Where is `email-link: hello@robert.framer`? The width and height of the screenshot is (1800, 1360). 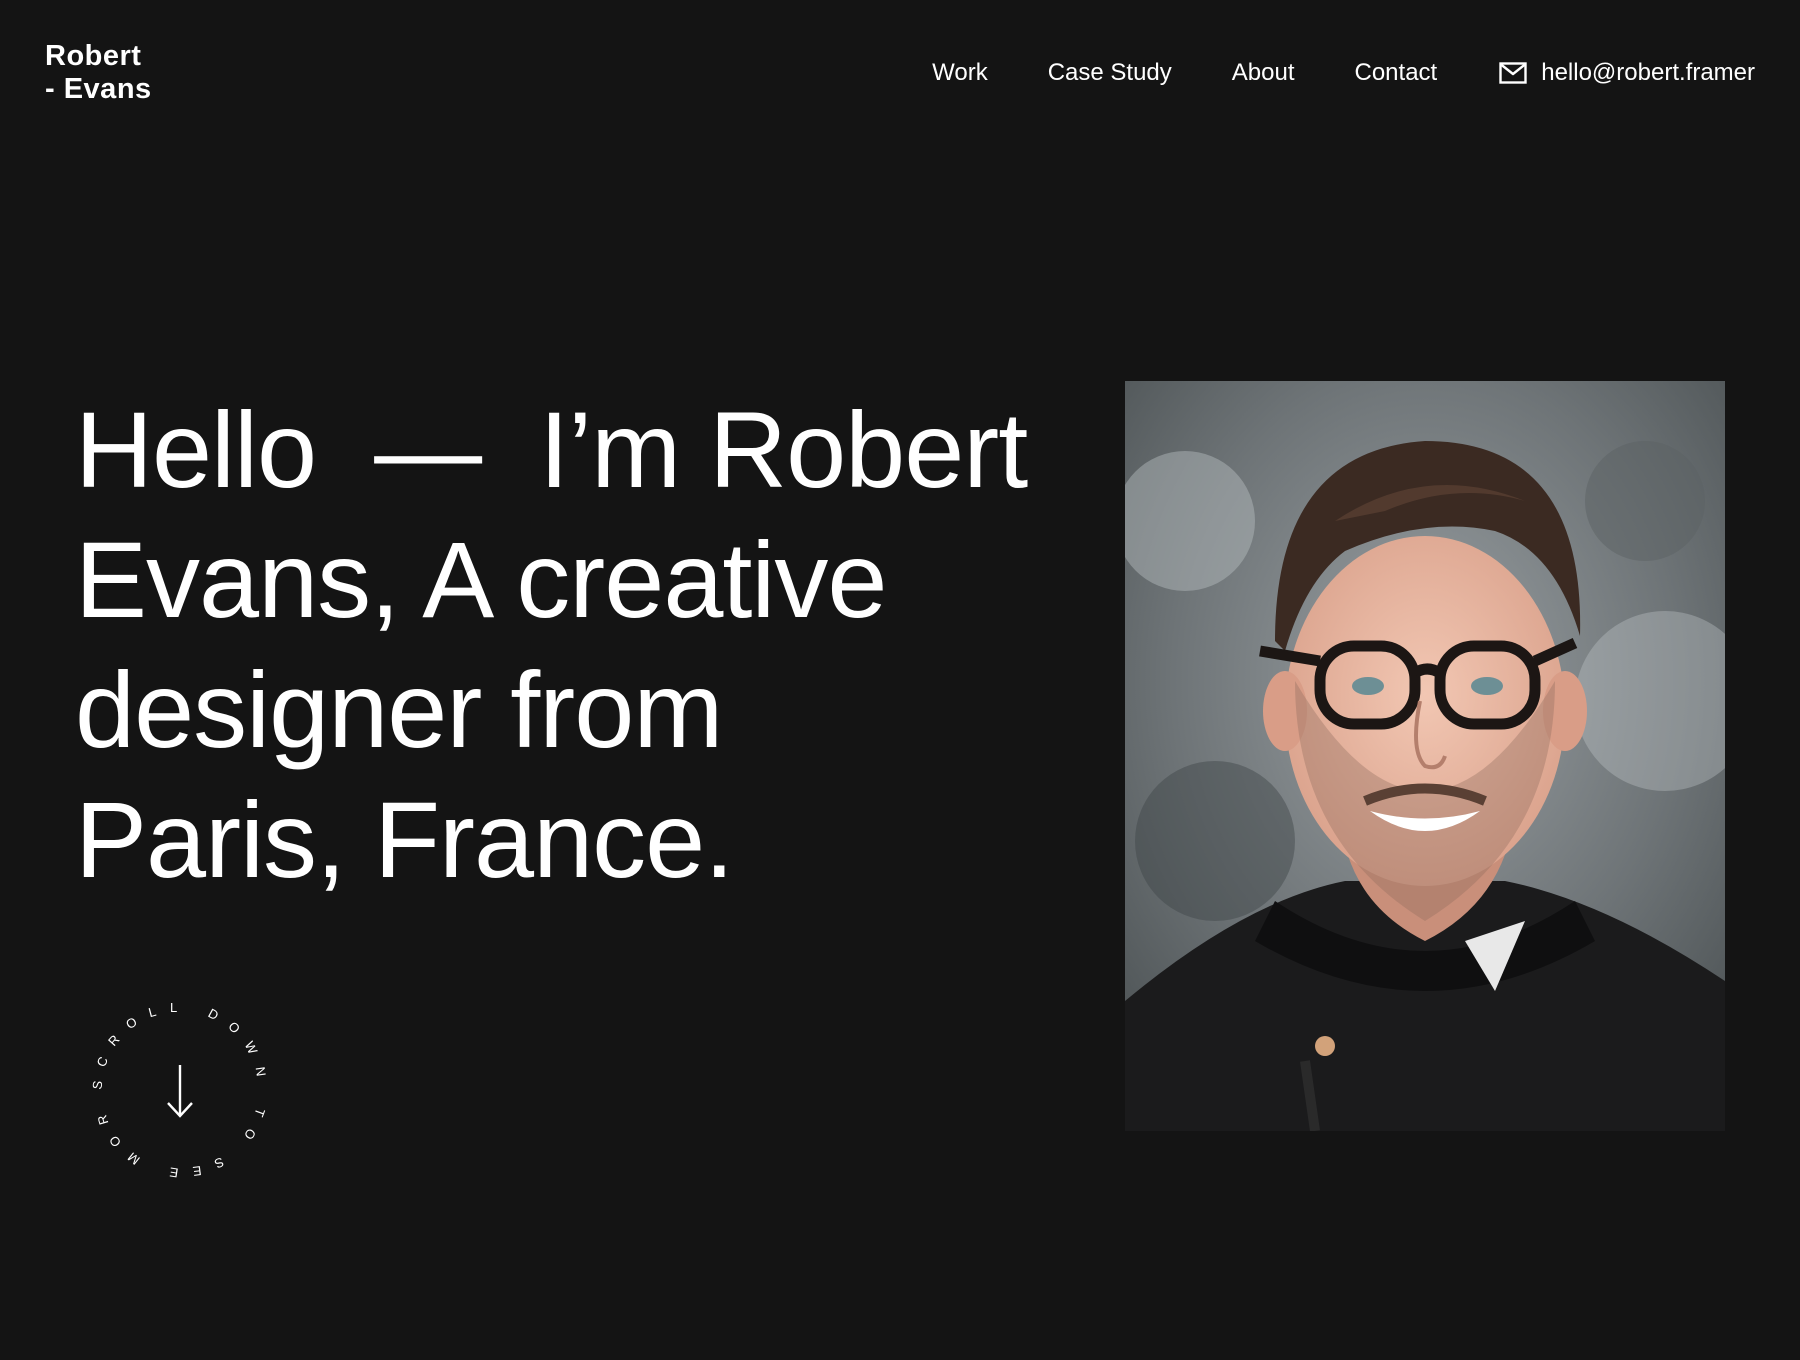 email-link: hello@robert.framer is located at coordinates (1627, 73).